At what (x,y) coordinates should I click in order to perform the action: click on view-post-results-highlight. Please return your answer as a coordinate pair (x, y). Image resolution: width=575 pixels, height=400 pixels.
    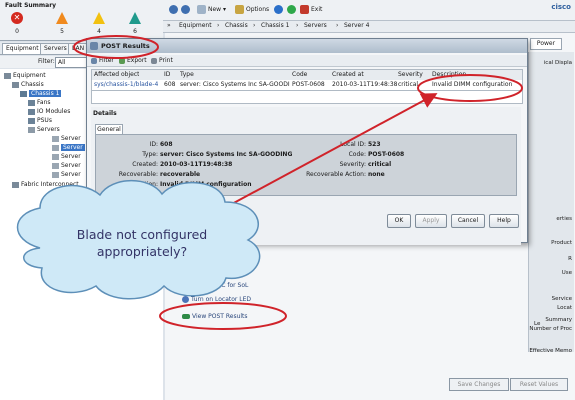
    Looking at the image, I should click on (223, 316).